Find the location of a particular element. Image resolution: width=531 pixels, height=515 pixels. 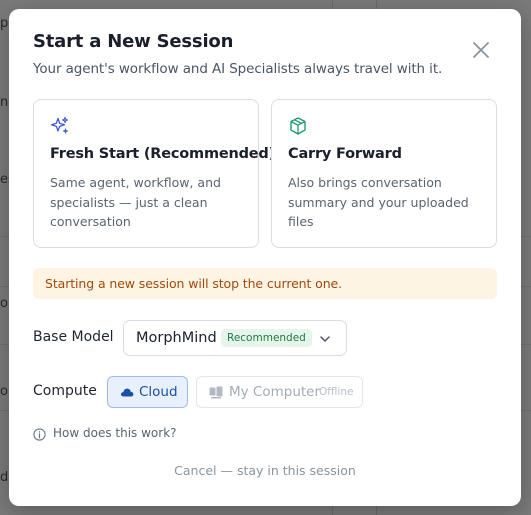

offline-status: Offline is located at coordinates (336, 392).